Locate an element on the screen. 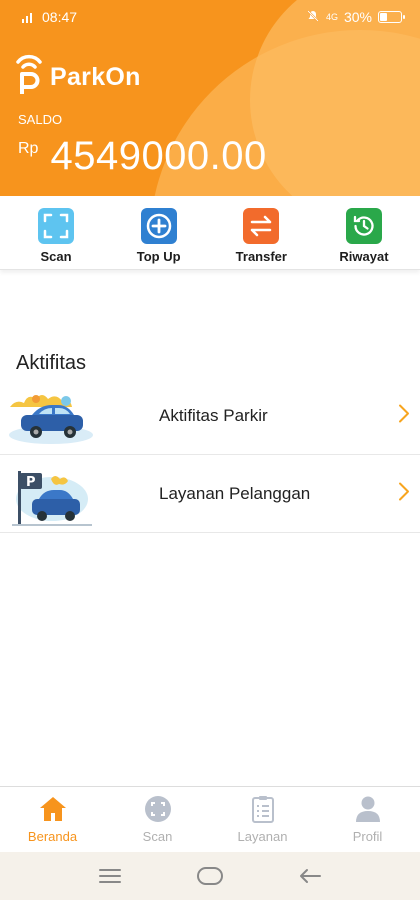 Image resolution: width=420 pixels, height=900 pixels. bottom-navigation: Beranda Scan Layanan Profil is located at coordinates (210, 819).